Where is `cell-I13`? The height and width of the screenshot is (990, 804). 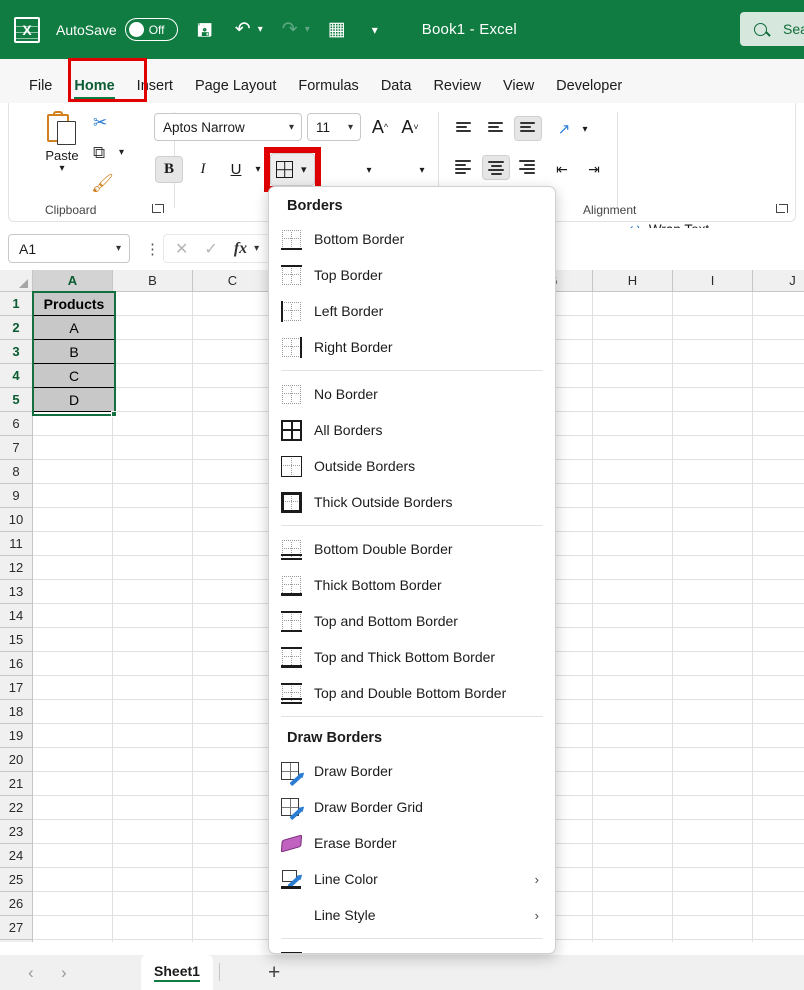 cell-I13 is located at coordinates (713, 592).